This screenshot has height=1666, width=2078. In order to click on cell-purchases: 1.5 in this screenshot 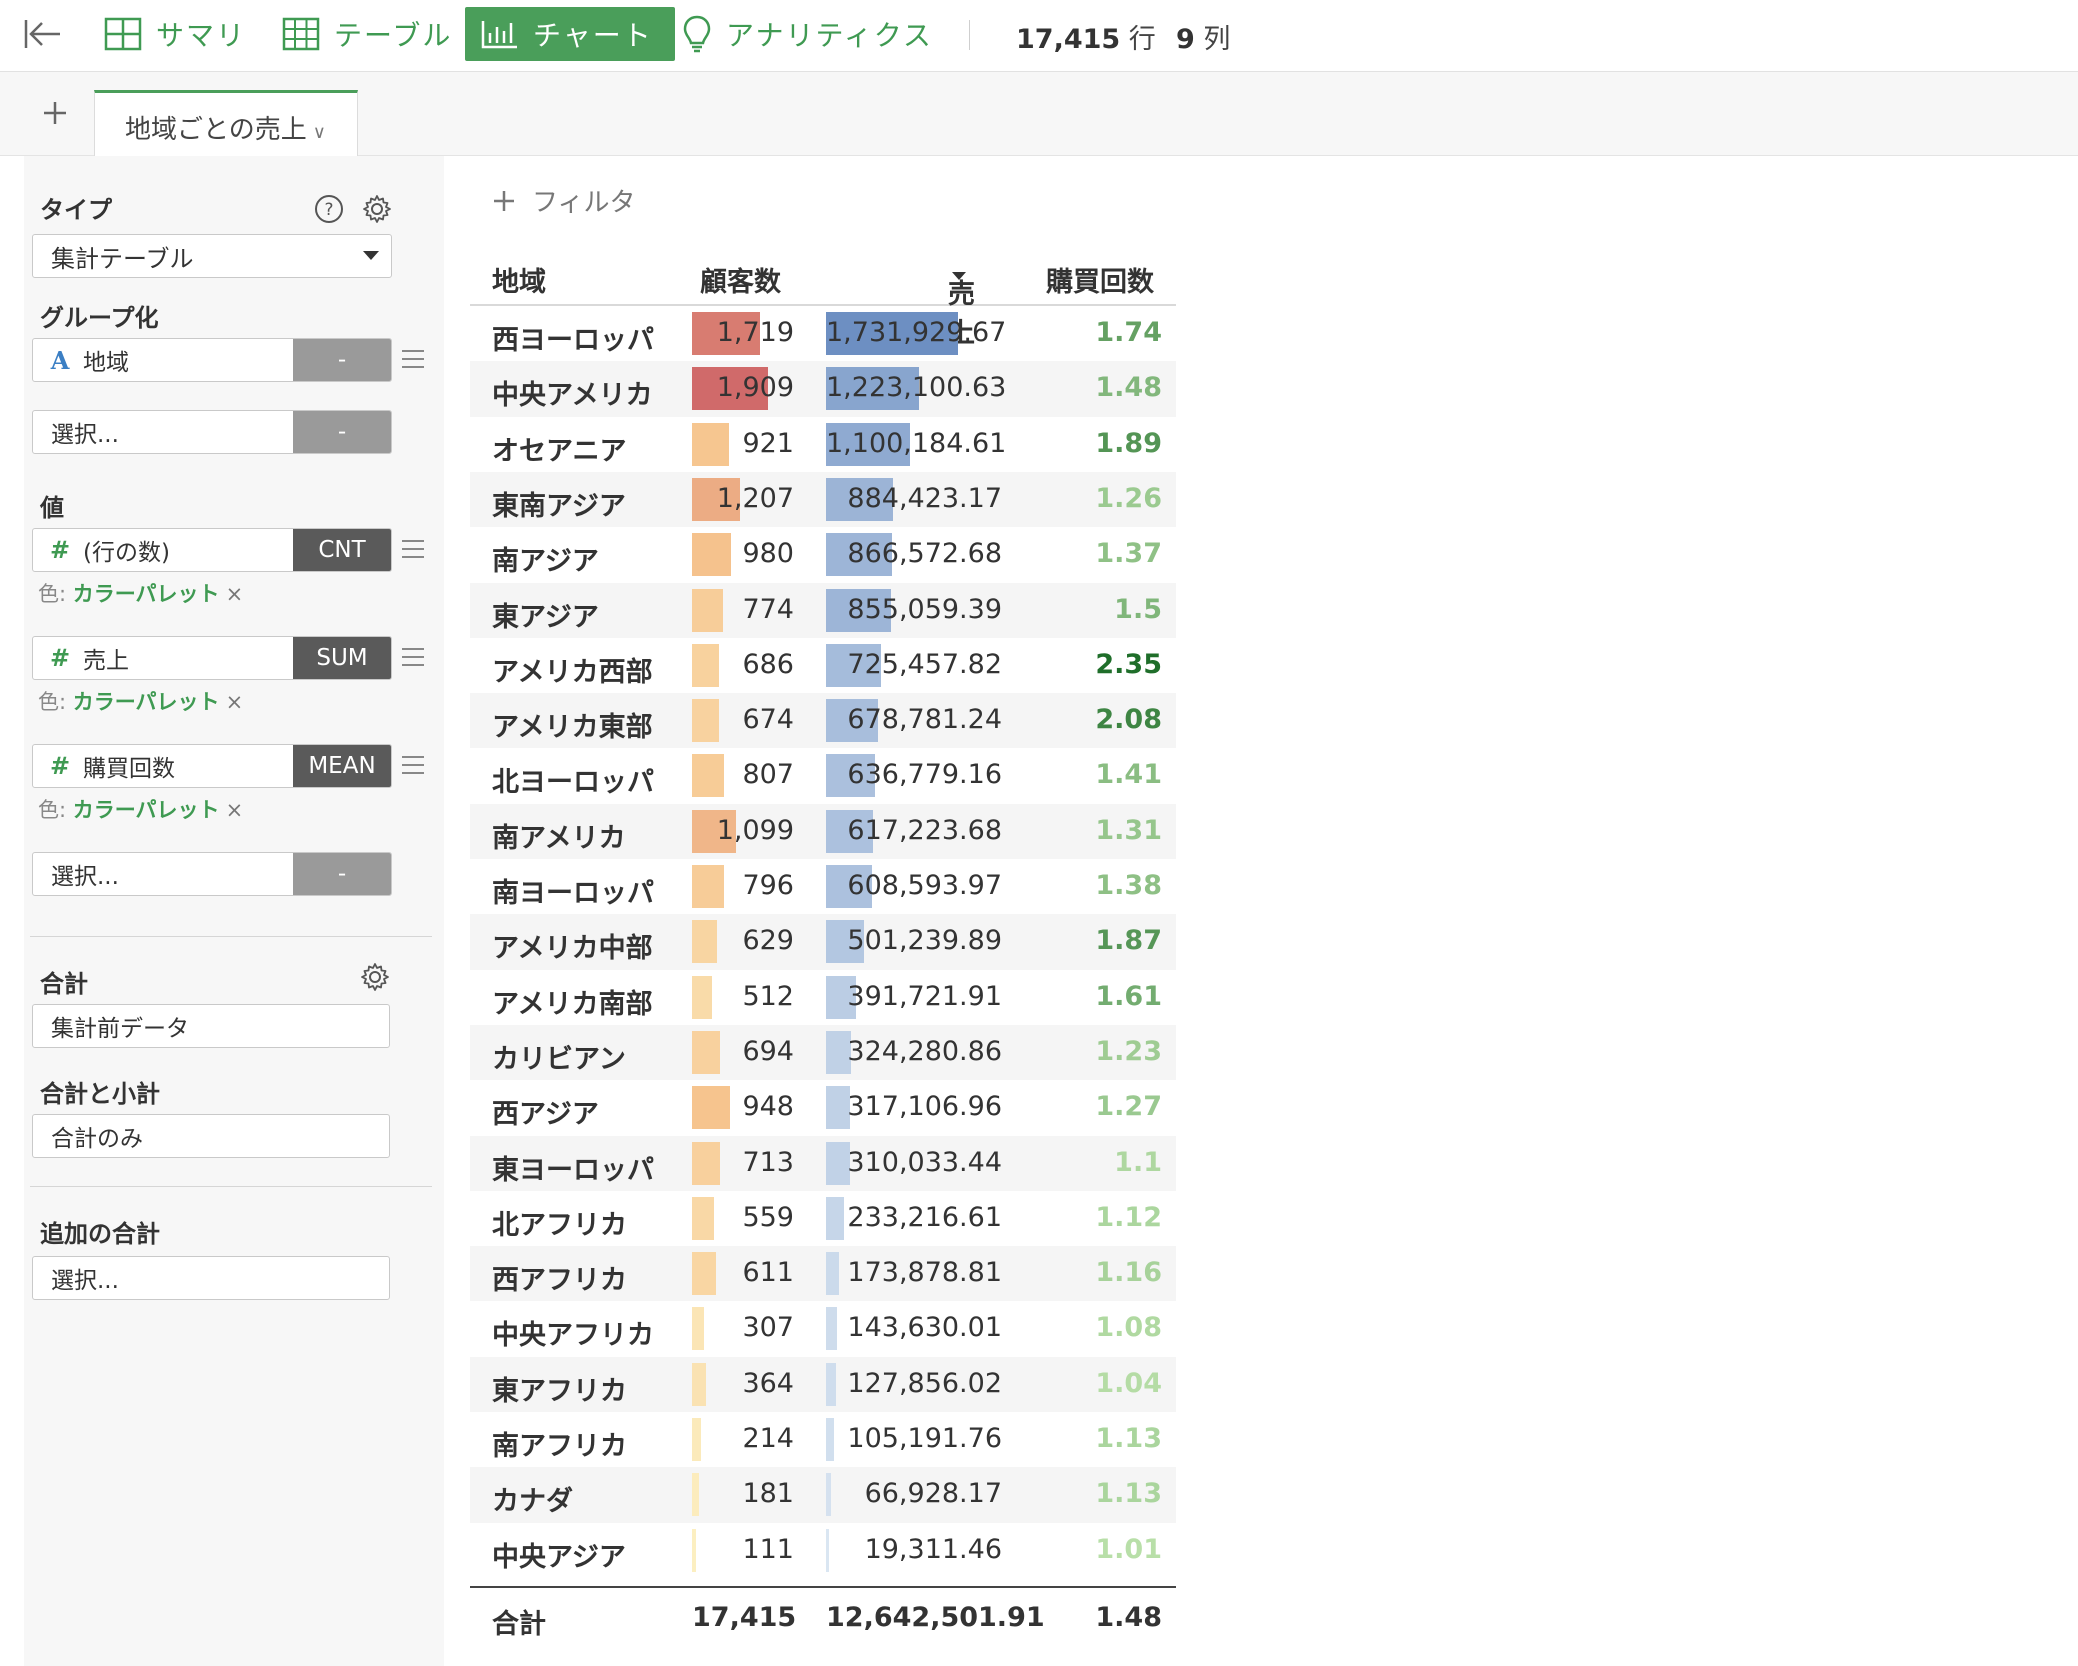, I will do `click(1138, 609)`.